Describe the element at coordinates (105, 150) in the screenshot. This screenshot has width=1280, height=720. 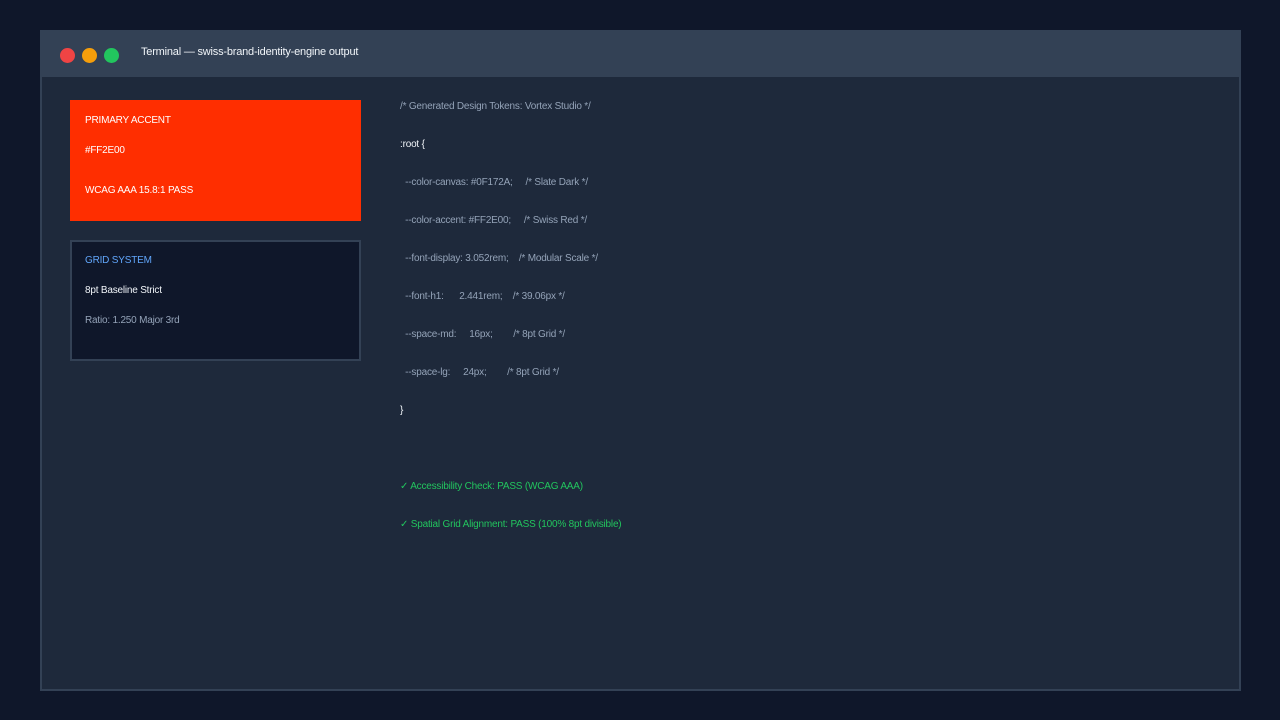
I see `primary-accent-hex: #FF2E00` at that location.